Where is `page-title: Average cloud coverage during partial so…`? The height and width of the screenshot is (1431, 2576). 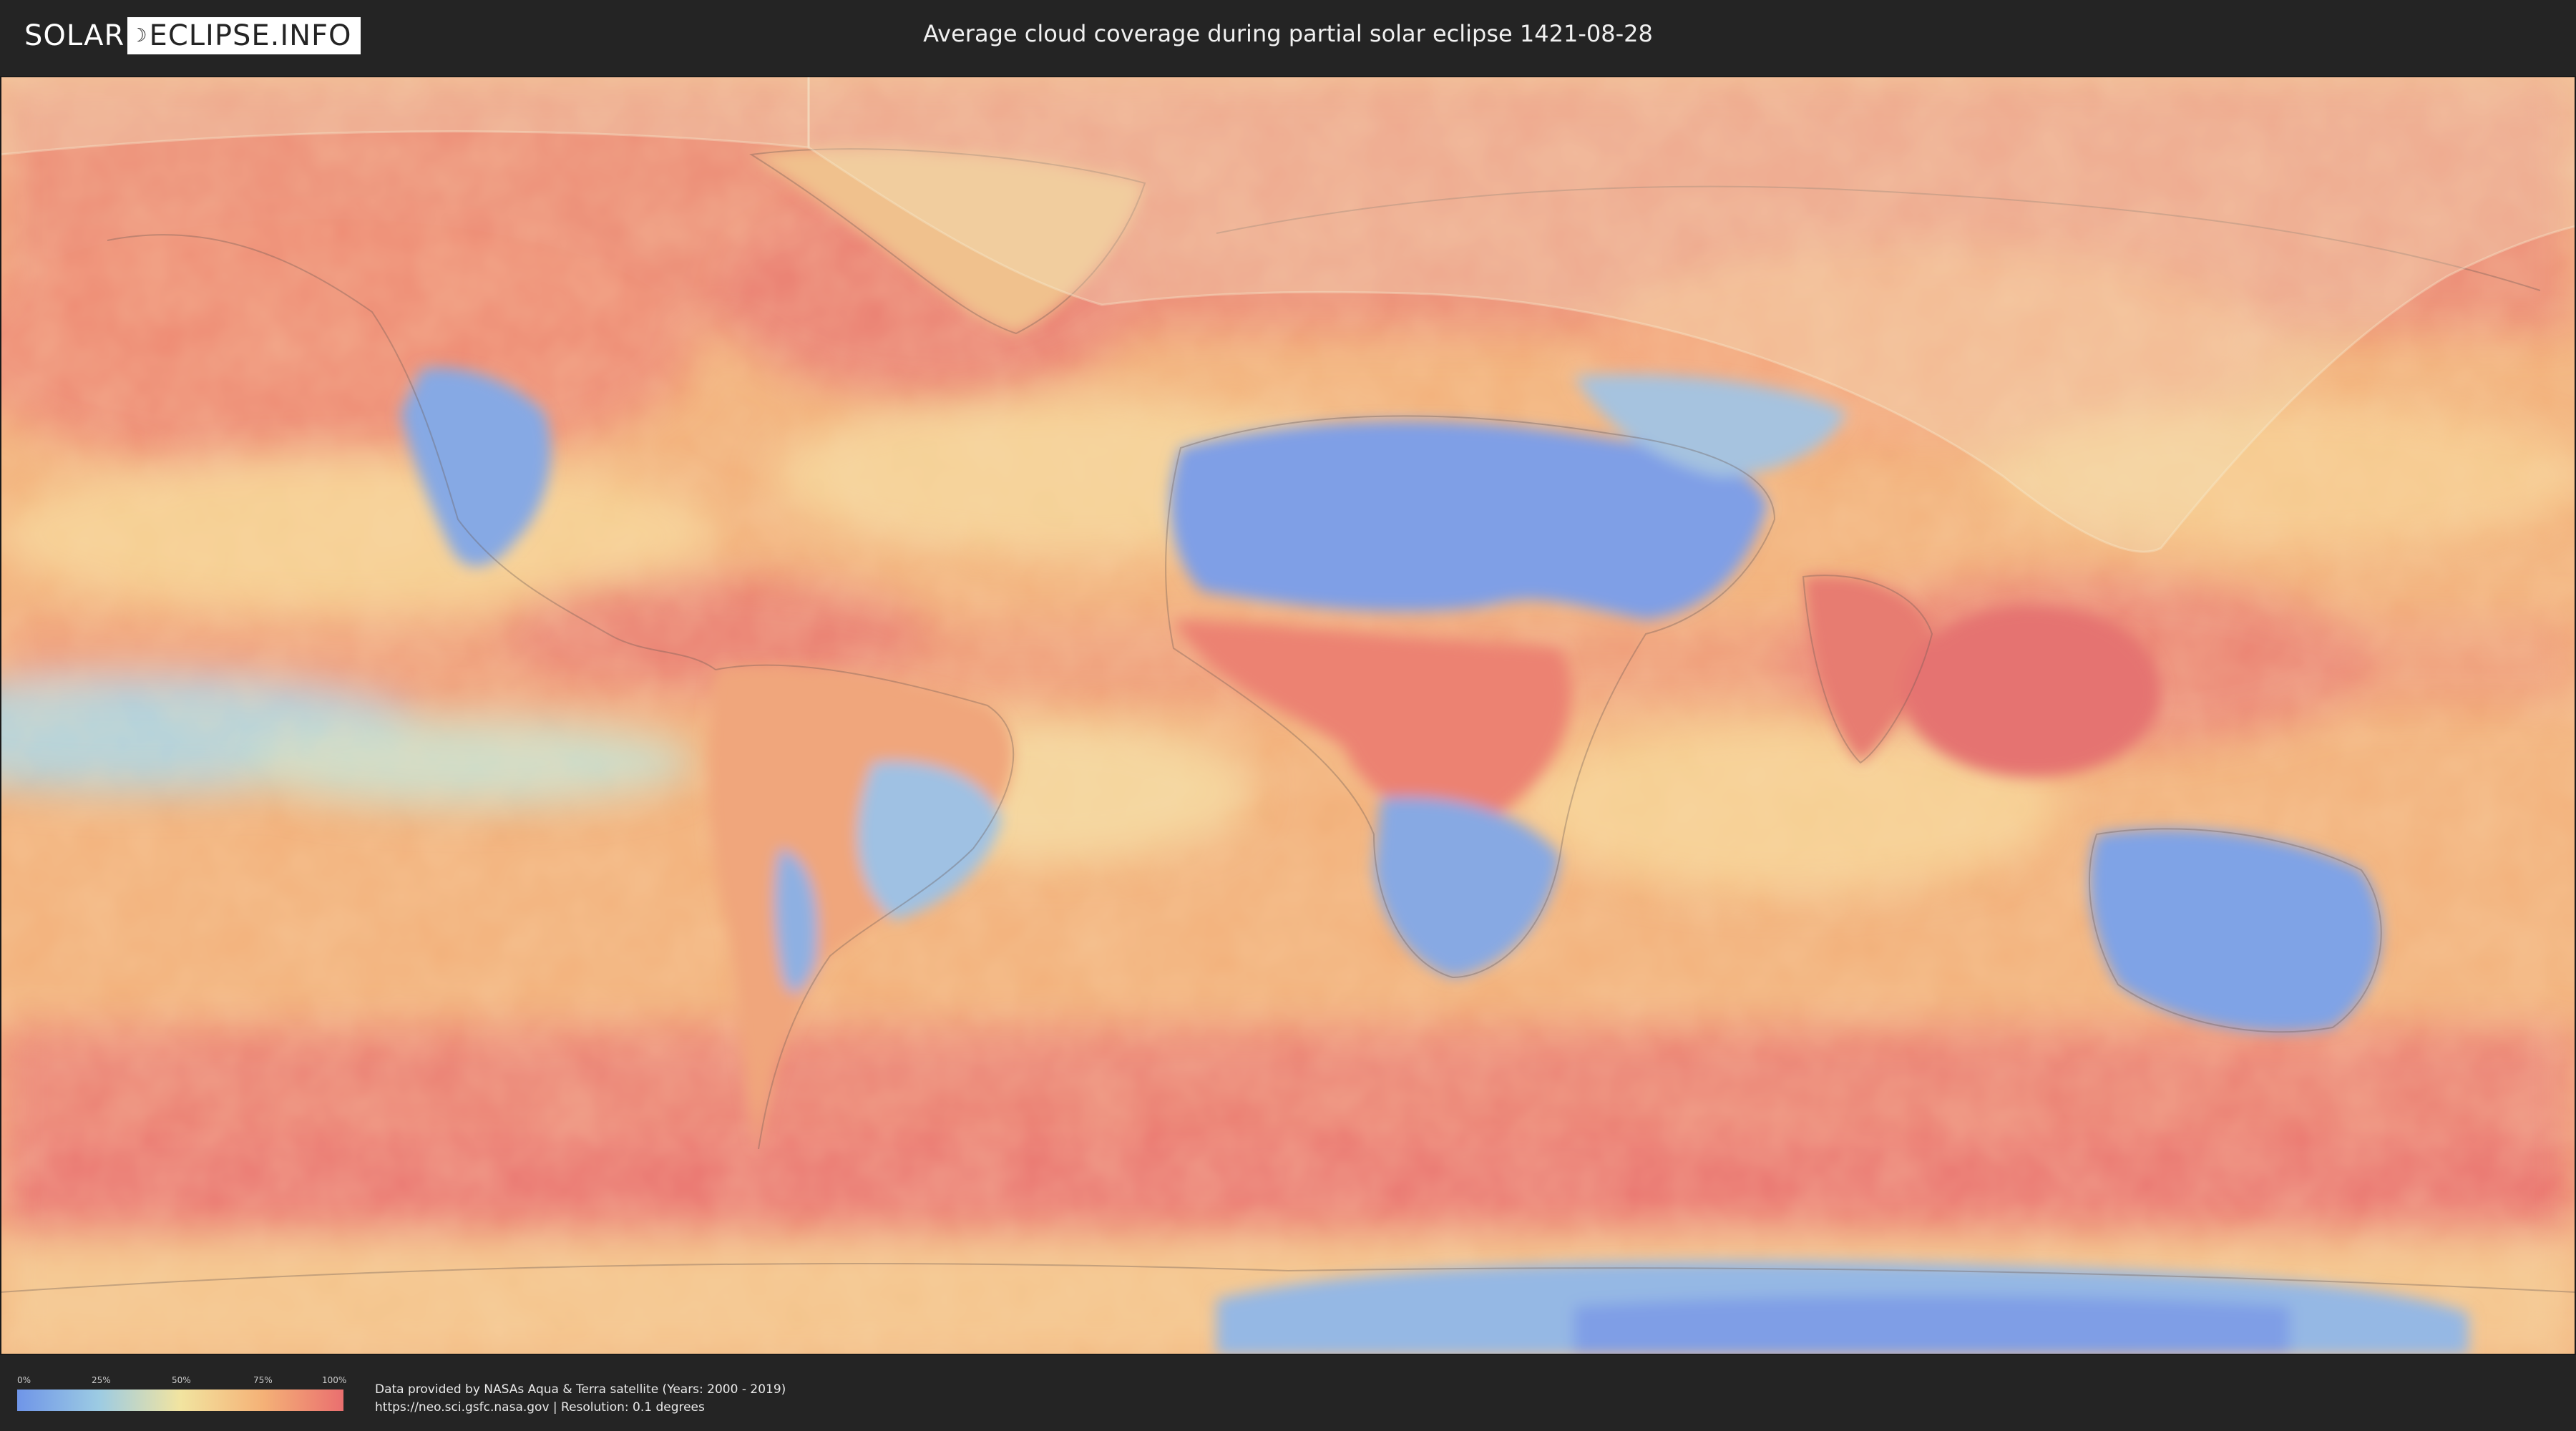 page-title: Average cloud coverage during partial so… is located at coordinates (1288, 33).